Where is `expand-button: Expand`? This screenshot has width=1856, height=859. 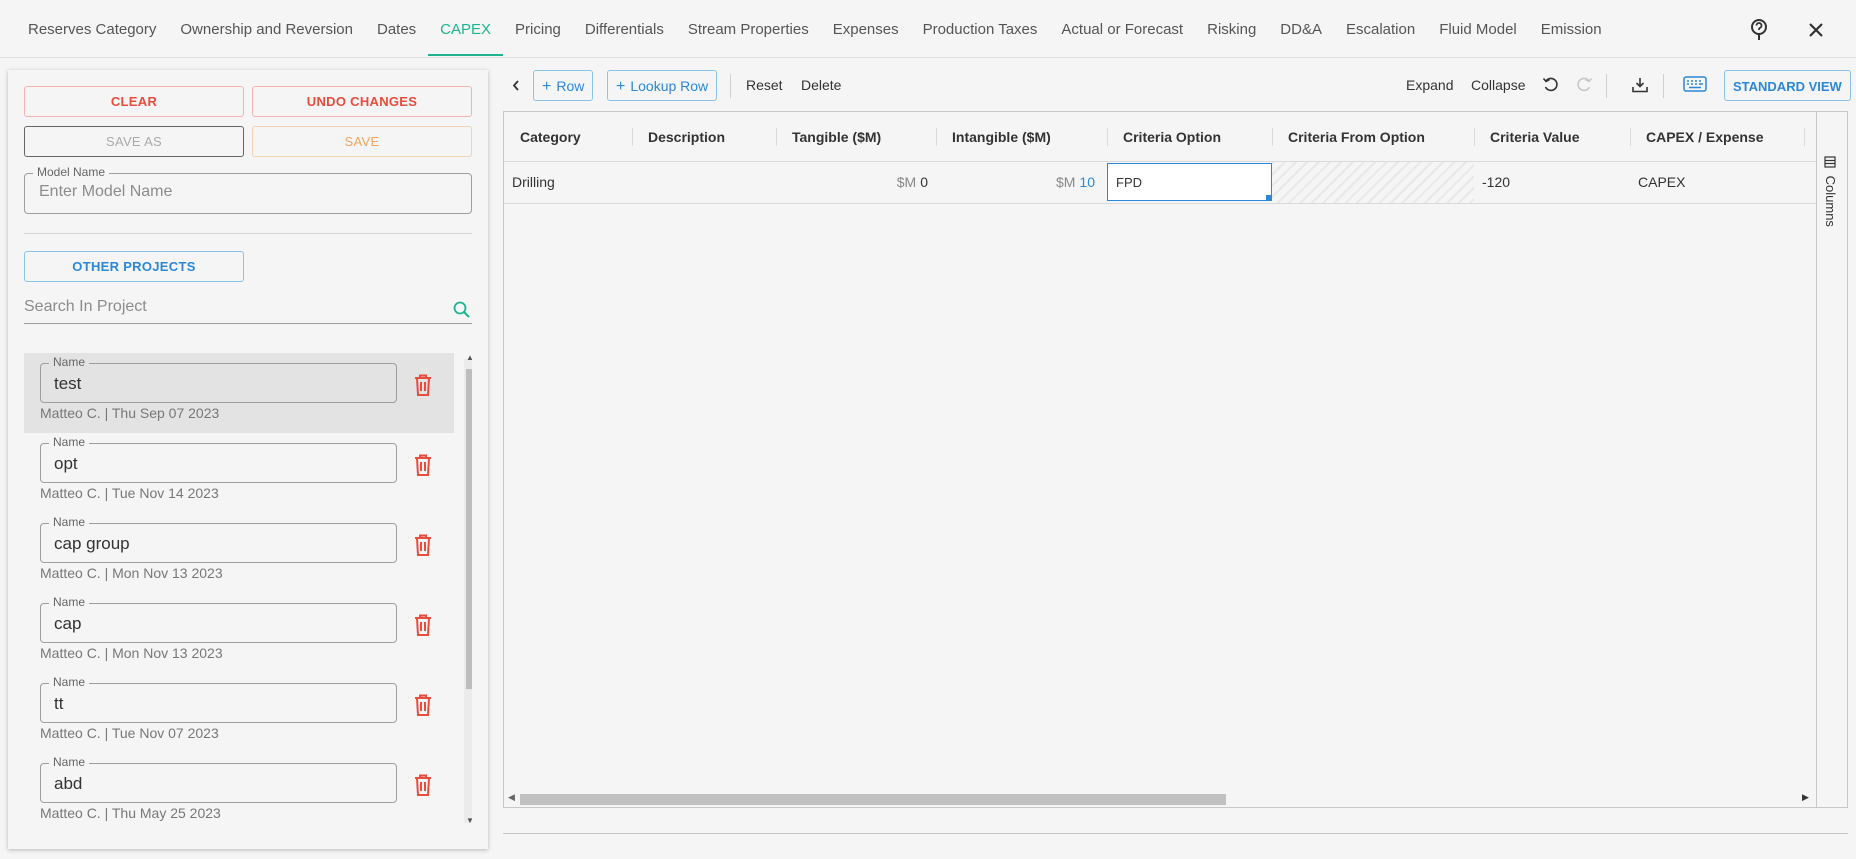
expand-button: Expand is located at coordinates (1429, 85).